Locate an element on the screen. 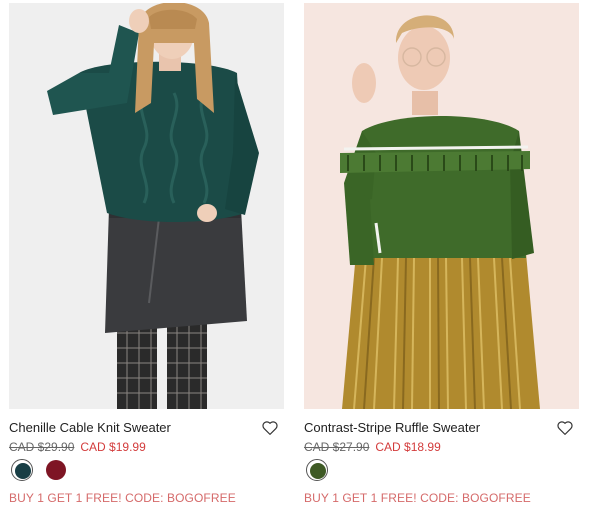 The height and width of the screenshot is (517, 589). product-name: Chenille Cable Knit Sweater is located at coordinates (129, 428).